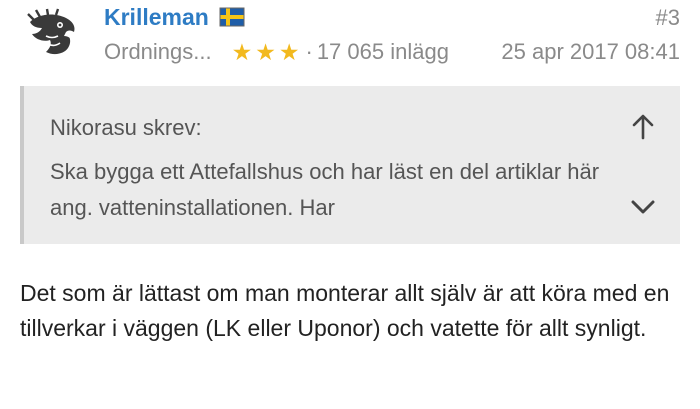  Describe the element at coordinates (382, 51) in the screenshot. I see `post-count: 17 065 inlägg` at that location.